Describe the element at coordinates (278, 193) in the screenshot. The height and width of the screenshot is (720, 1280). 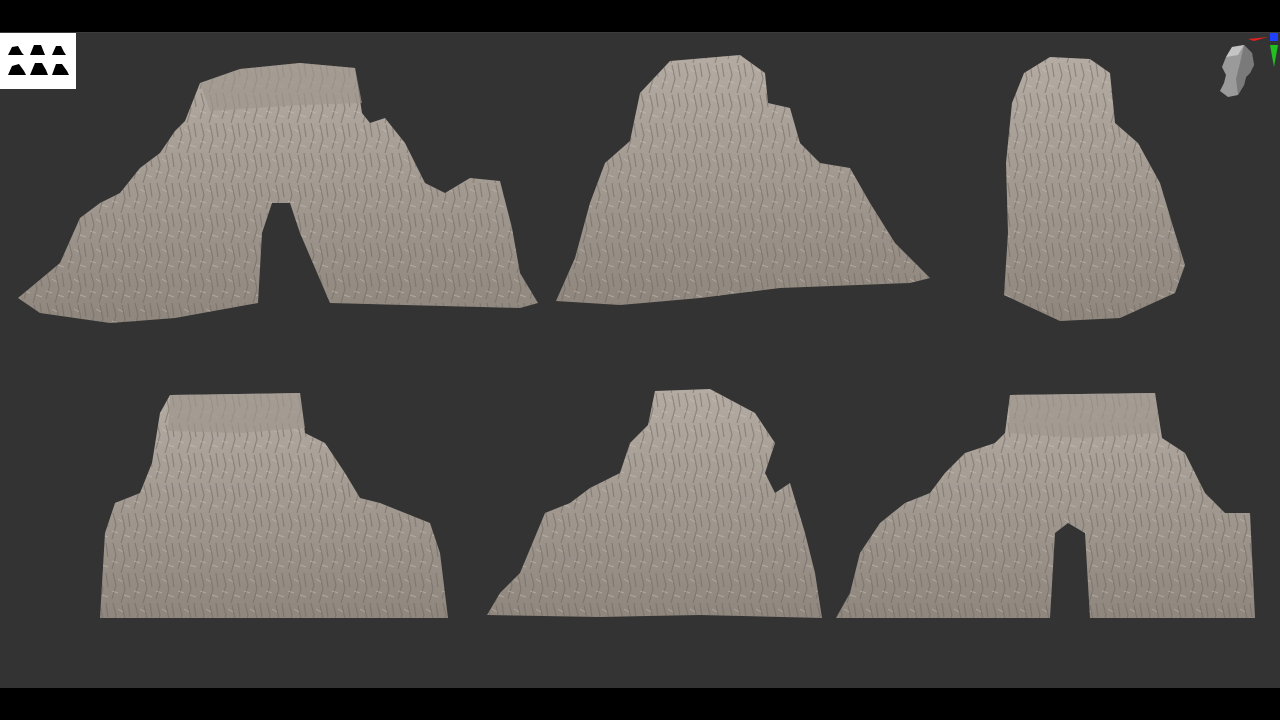
I see `rock-arch-left` at that location.